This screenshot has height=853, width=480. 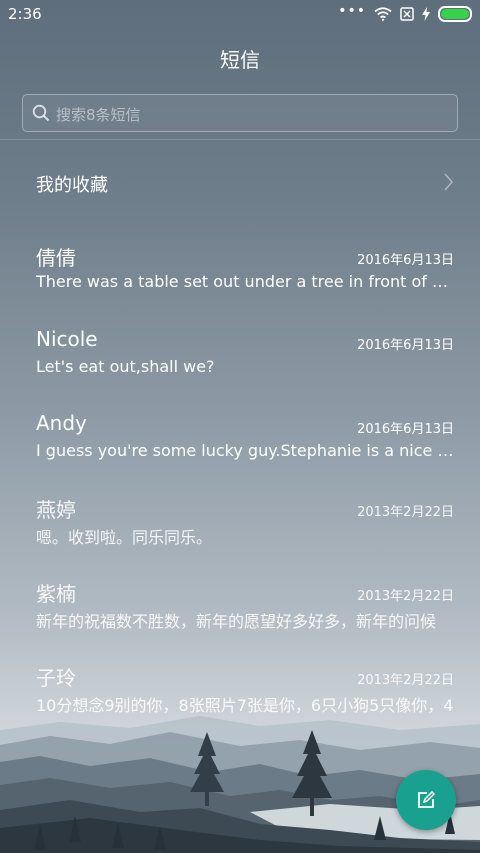 What do you see at coordinates (56, 510) in the screenshot?
I see `contact-name: 燕婷` at bounding box center [56, 510].